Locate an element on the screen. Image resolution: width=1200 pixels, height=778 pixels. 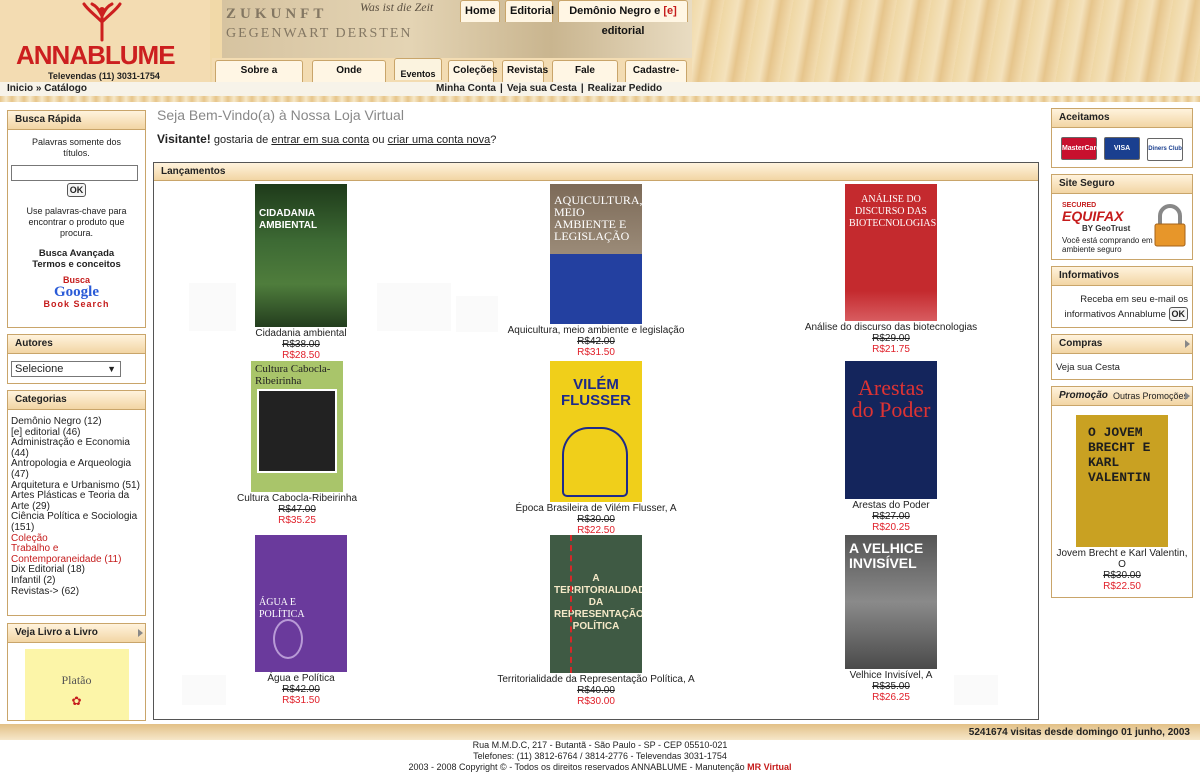
nav-demonio-negro: Demônio Negro e [e] editorial is located at coordinates (623, 18).